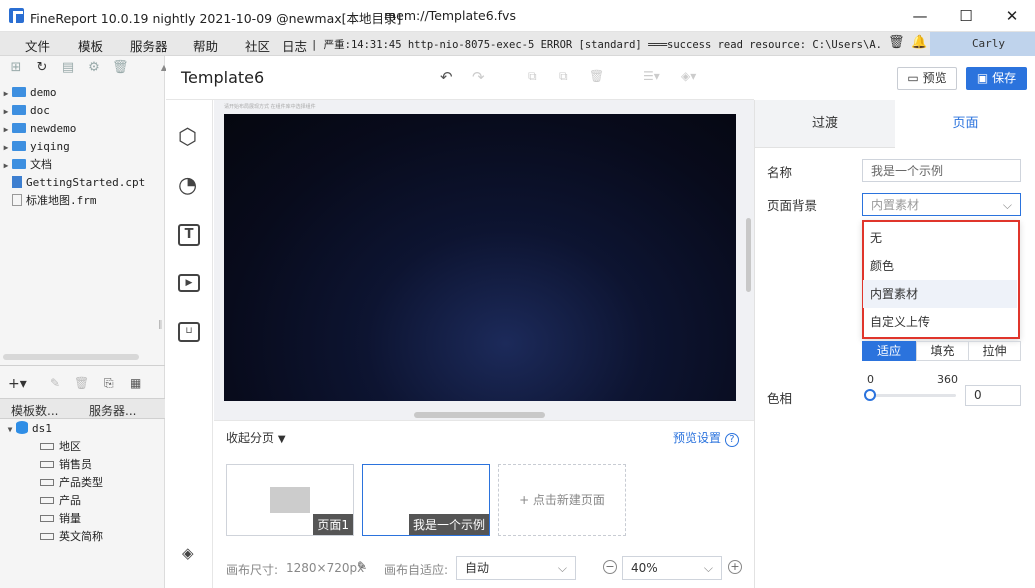 This screenshot has width=1035, height=588. Describe the element at coordinates (94, 68) in the screenshot. I see `lock-icon: ⚙` at that location.